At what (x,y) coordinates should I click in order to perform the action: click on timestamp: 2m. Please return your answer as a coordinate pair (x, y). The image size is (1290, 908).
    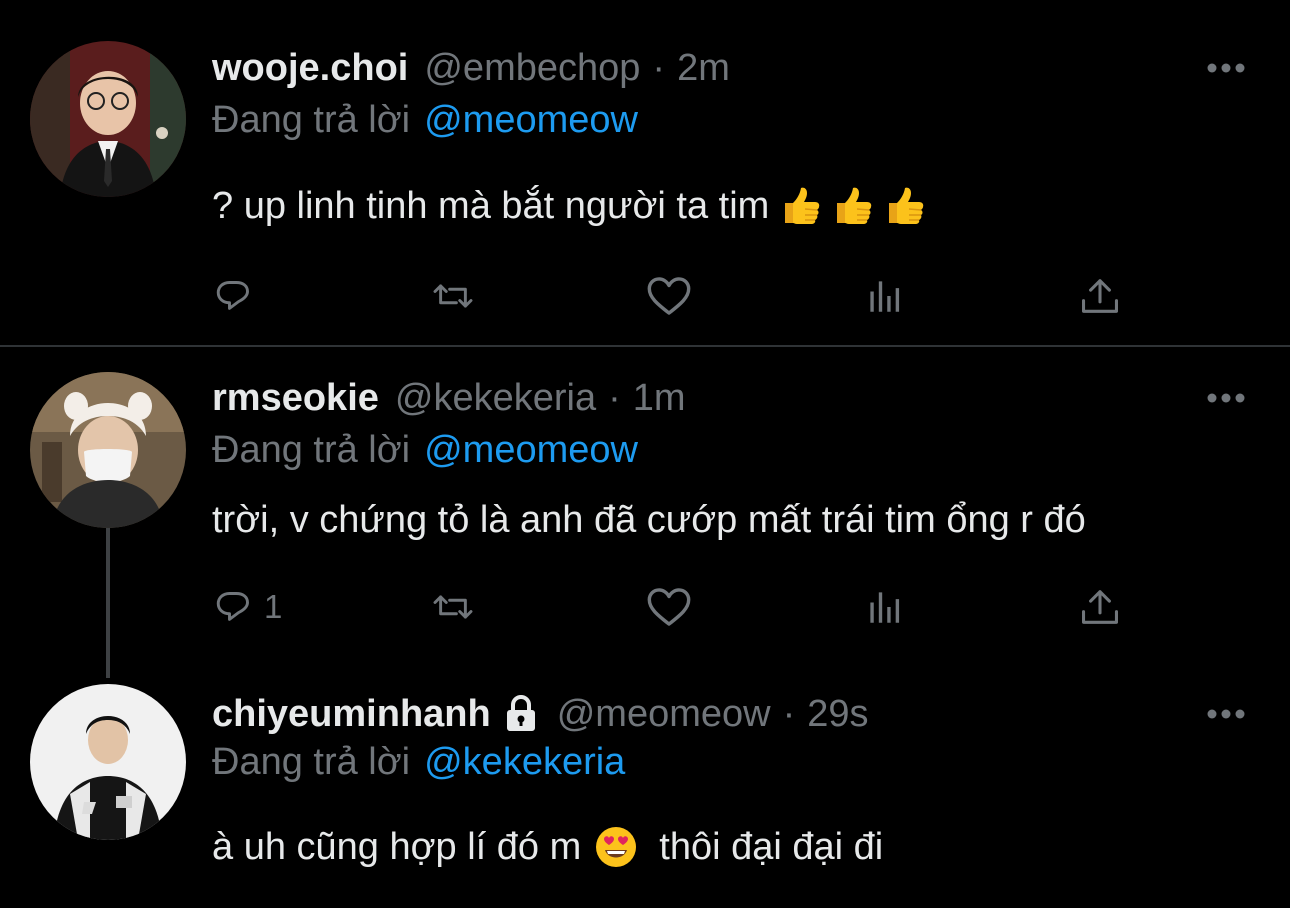
    Looking at the image, I should click on (703, 68).